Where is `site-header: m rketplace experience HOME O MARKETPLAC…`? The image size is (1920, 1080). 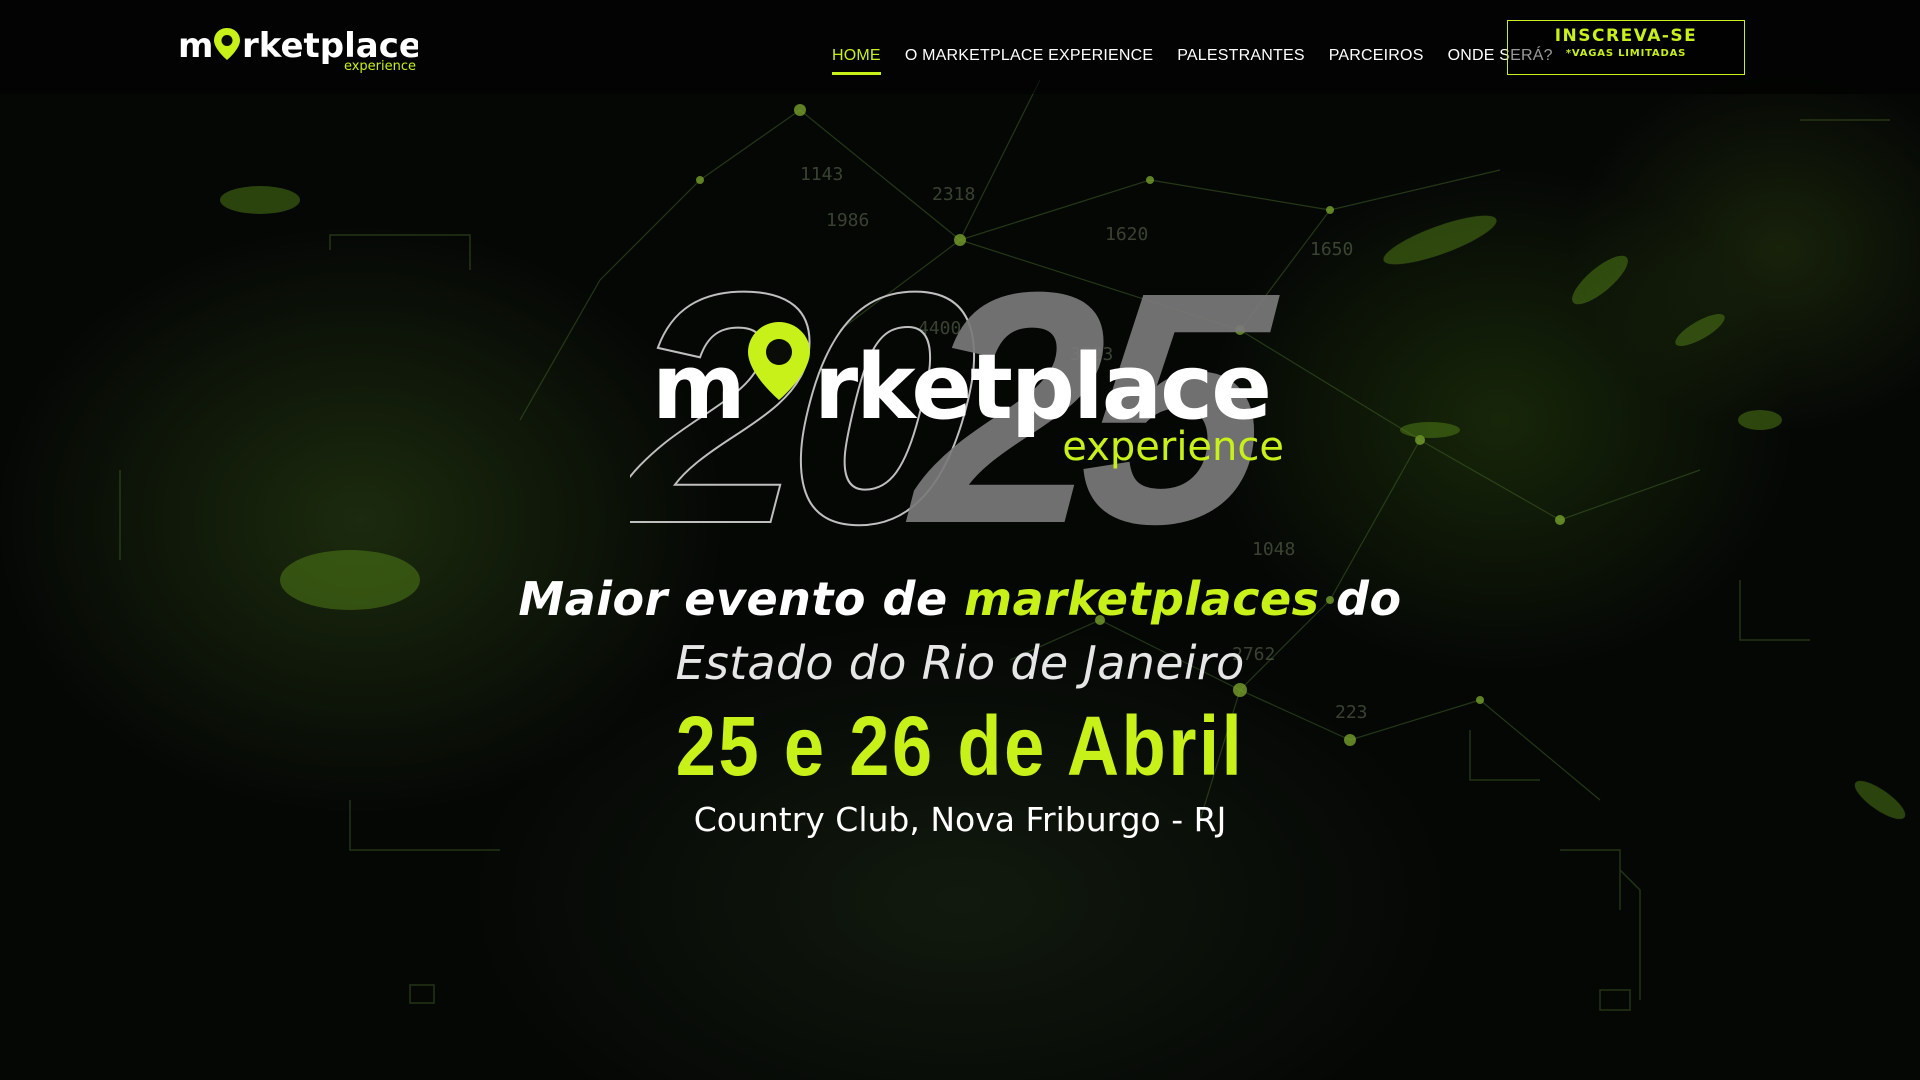
site-header: m rketplace experience HOME O MARKETPLAC… is located at coordinates (960, 47).